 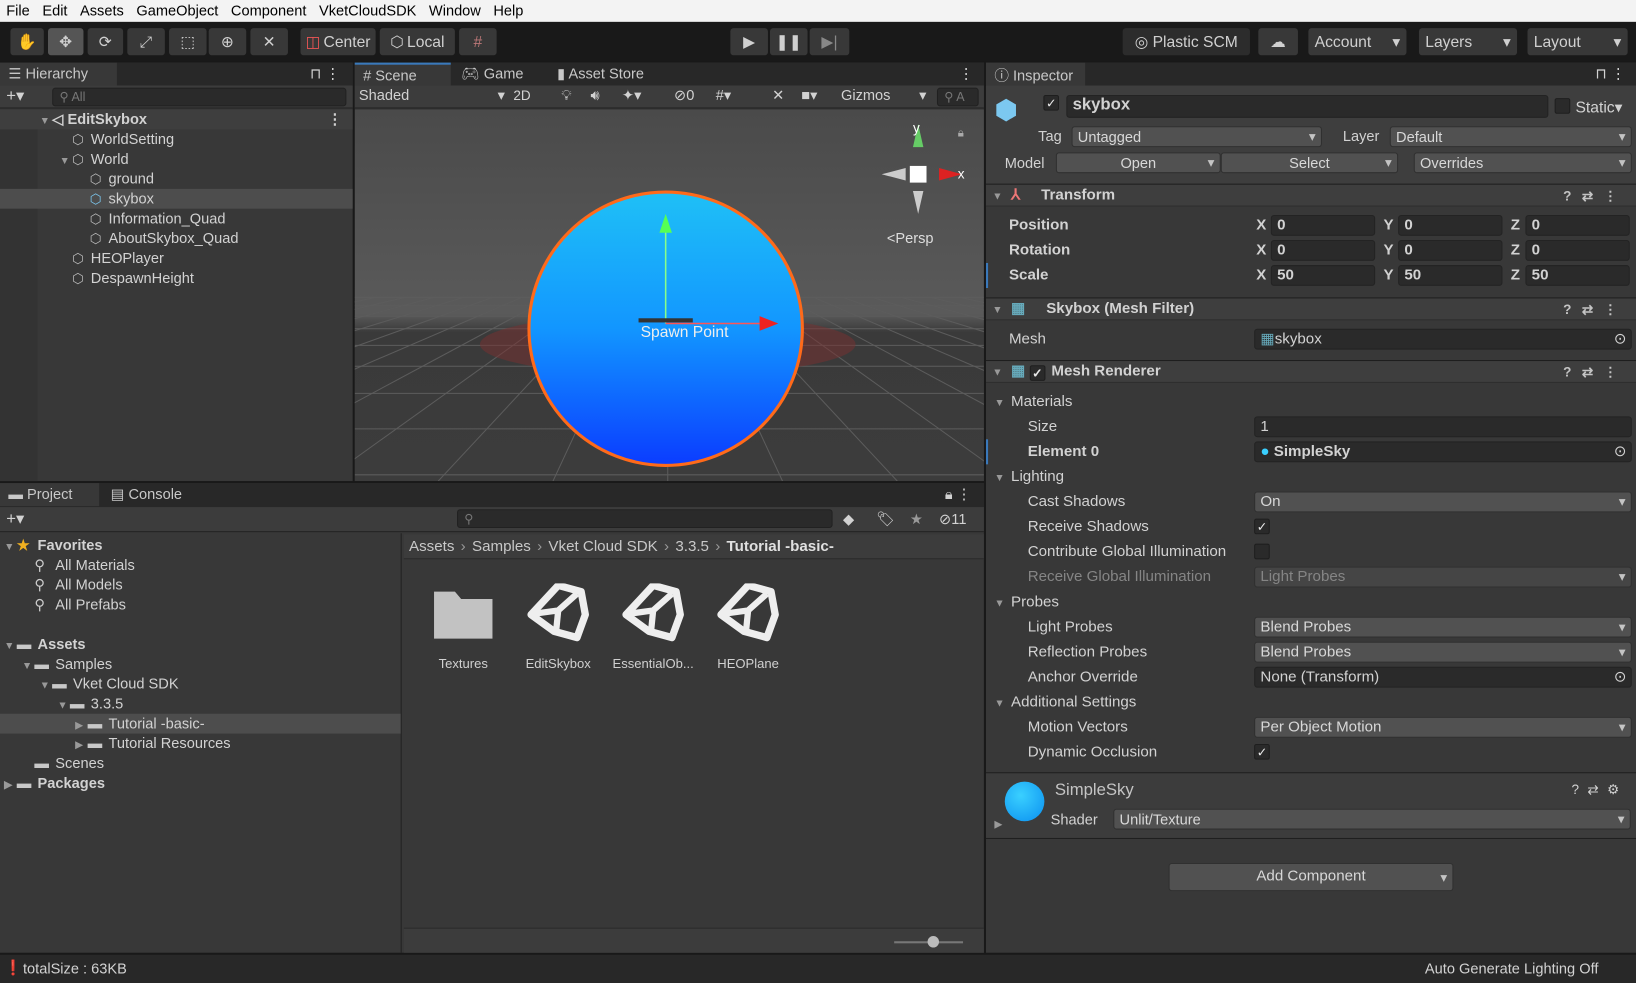 I want to click on perspective-toggle: <Persp, so click(x=910, y=239).